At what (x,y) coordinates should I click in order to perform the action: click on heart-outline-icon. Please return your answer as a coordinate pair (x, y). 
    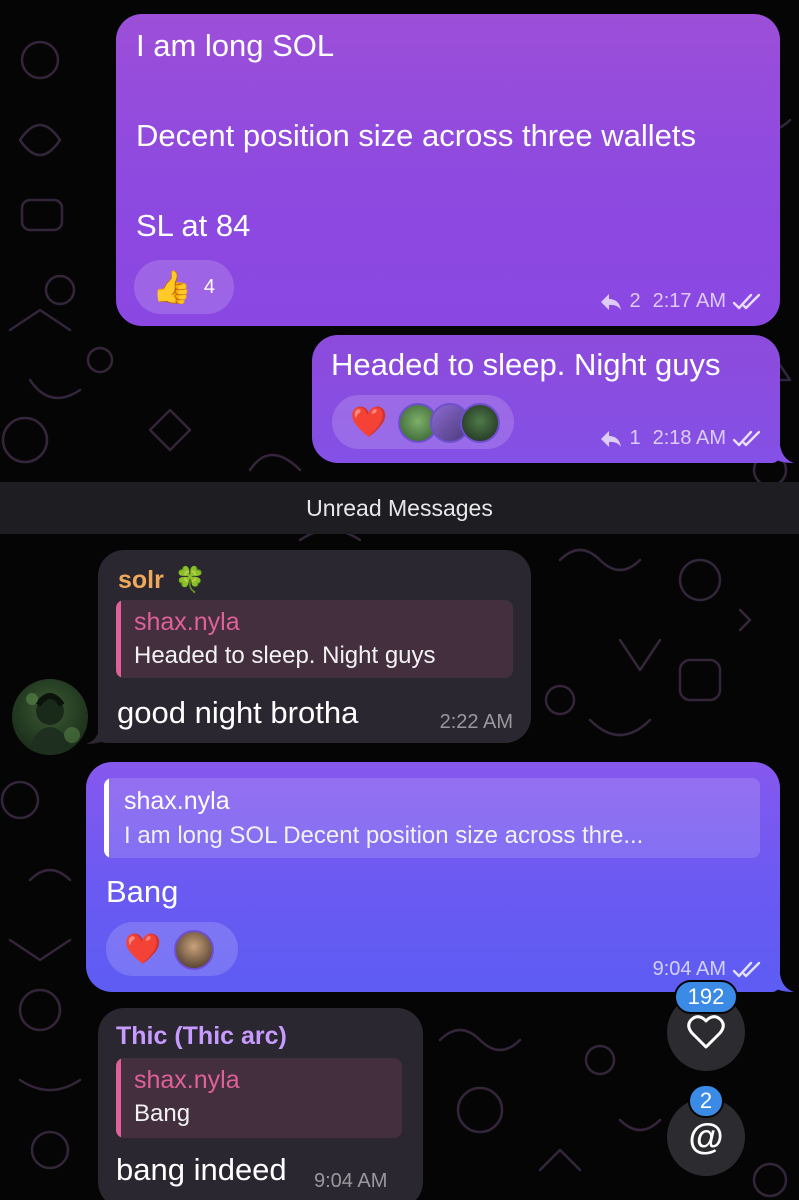
    Looking at the image, I should click on (706, 1032).